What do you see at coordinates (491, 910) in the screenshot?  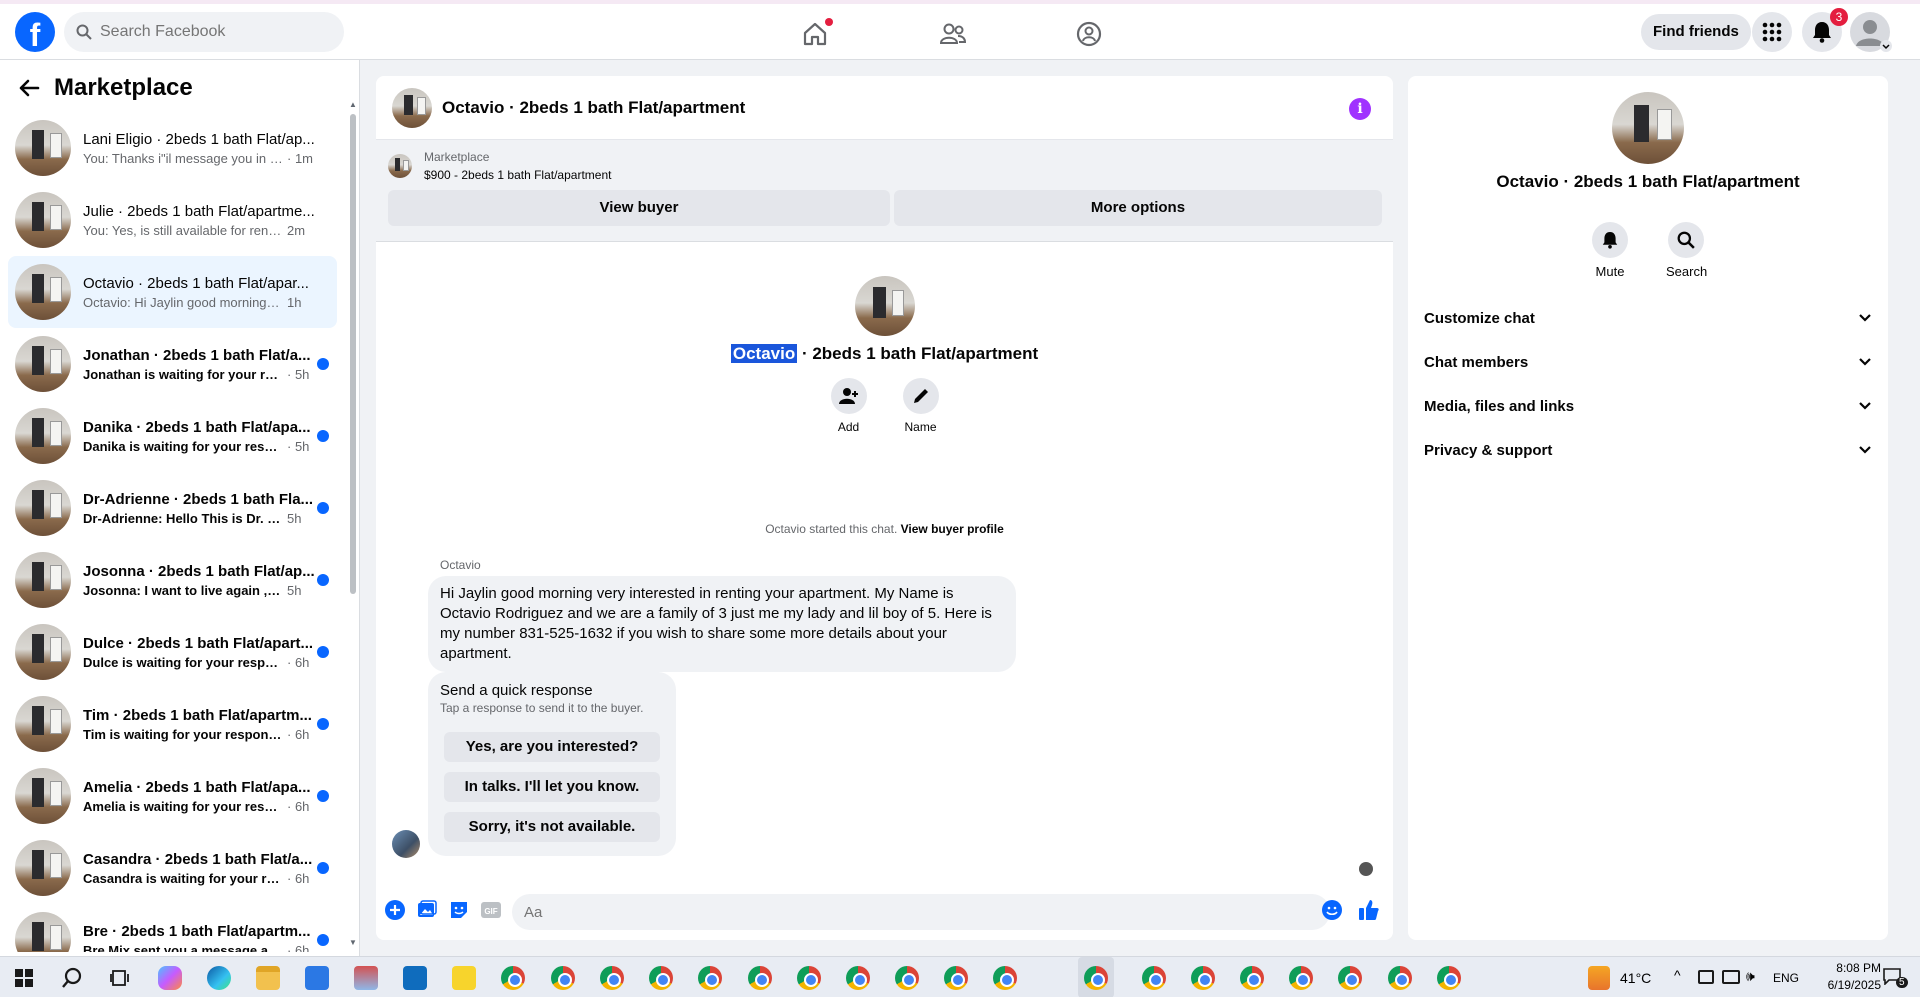 I see `gif-icon: GIF` at bounding box center [491, 910].